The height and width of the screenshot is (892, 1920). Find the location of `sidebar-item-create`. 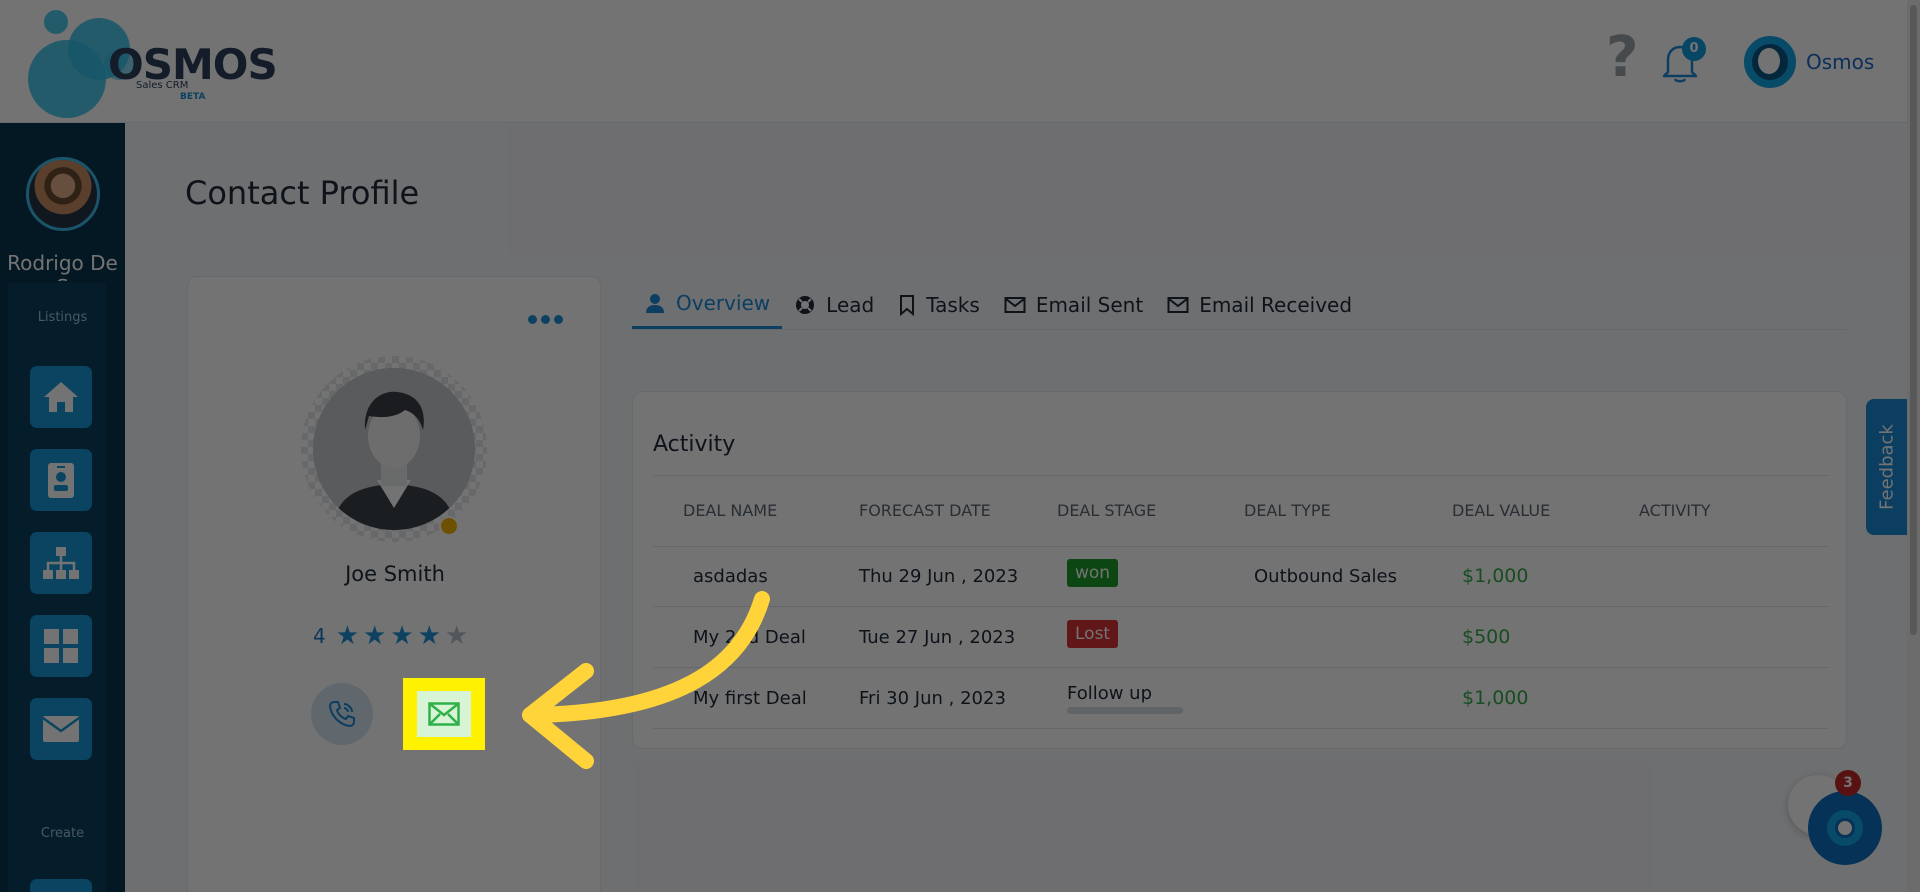

sidebar-item-create is located at coordinates (61, 885).